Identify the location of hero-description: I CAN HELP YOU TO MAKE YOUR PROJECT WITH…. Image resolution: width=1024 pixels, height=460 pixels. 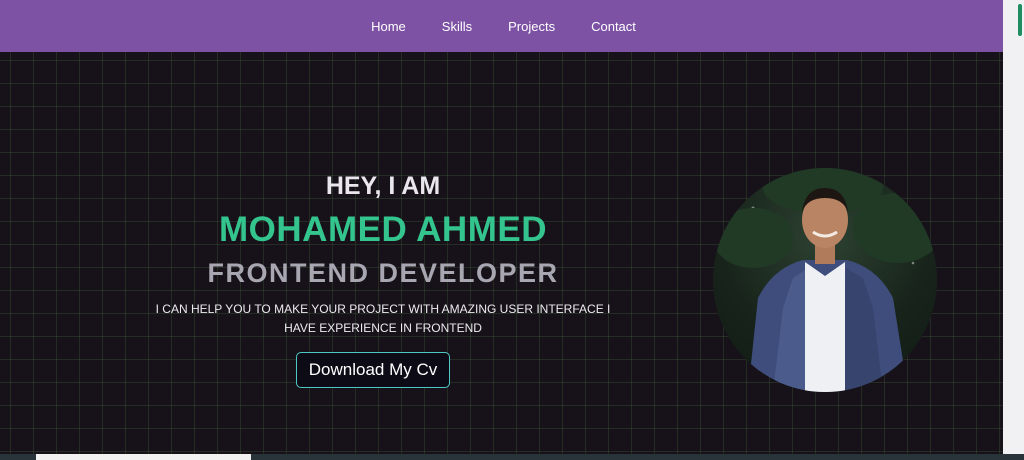
(383, 318).